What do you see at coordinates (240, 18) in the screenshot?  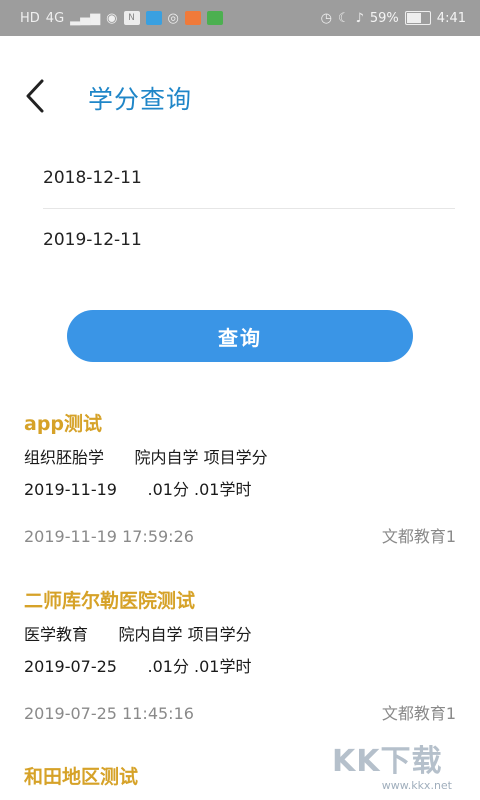 I see `status-bar: HD 4G ▂▄▆ ◉ N ◎ ◷ ☾ ♪ 59% 4:41` at bounding box center [240, 18].